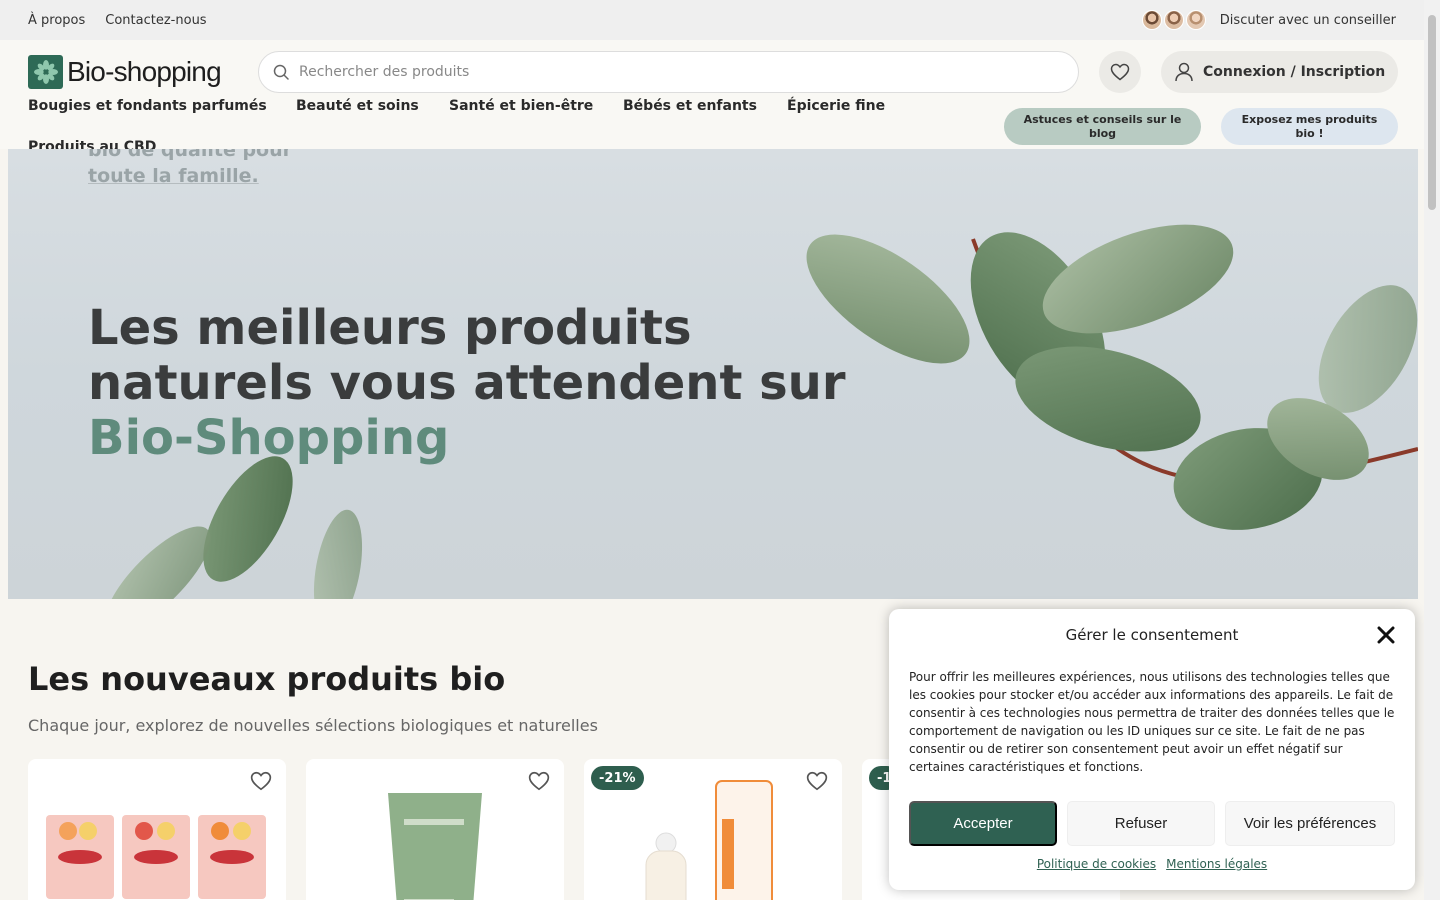  What do you see at coordinates (56, 20) in the screenshot?
I see `about-link: À propos` at bounding box center [56, 20].